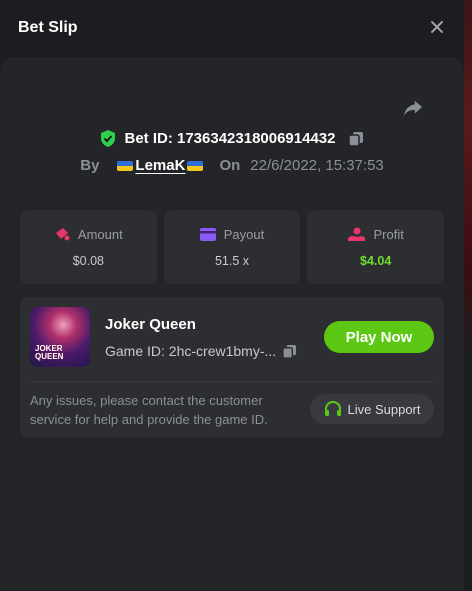 The width and height of the screenshot is (472, 591). I want to click on share-icon, so click(413, 108).